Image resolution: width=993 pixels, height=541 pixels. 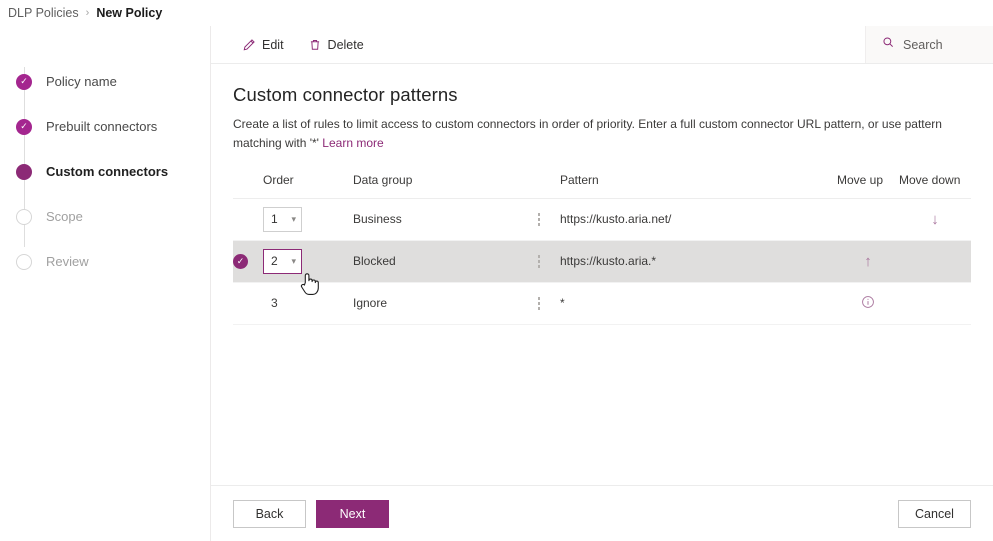 What do you see at coordinates (352, 513) in the screenshot?
I see `next-button: Next` at bounding box center [352, 513].